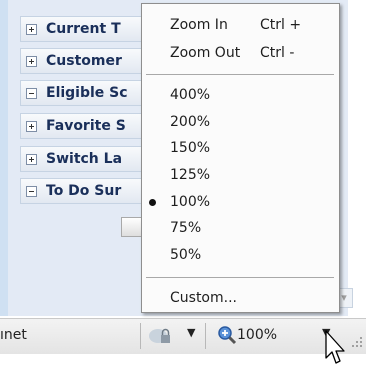 This screenshot has height=372, width=366. Describe the element at coordinates (240, 148) in the screenshot. I see `menu-item-zoom-150: 150%` at that location.